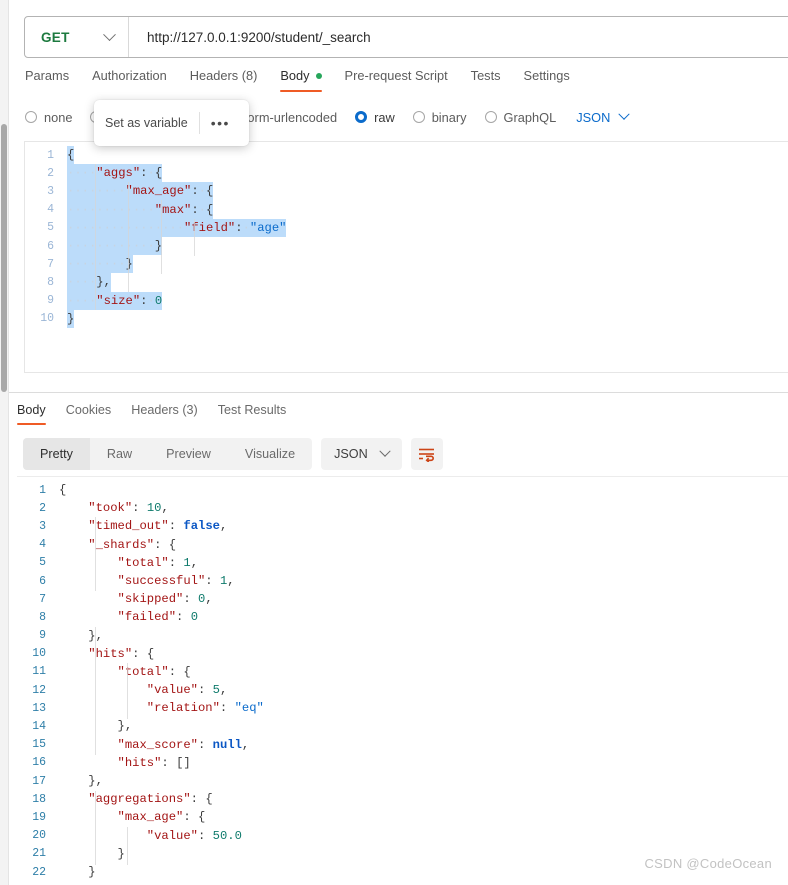 This screenshot has width=788, height=885. Describe the element at coordinates (56, 454) in the screenshot. I see `view-mode-pretty: Pretty` at that location.